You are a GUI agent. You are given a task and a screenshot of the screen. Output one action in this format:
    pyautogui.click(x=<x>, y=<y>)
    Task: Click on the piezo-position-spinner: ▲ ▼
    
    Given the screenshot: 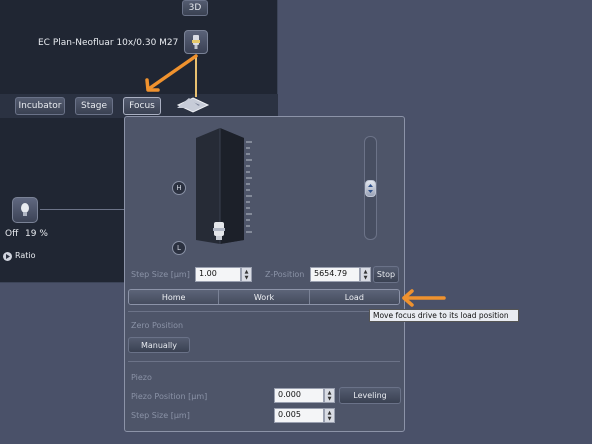 What is the action you would take?
    pyautogui.click(x=329, y=395)
    